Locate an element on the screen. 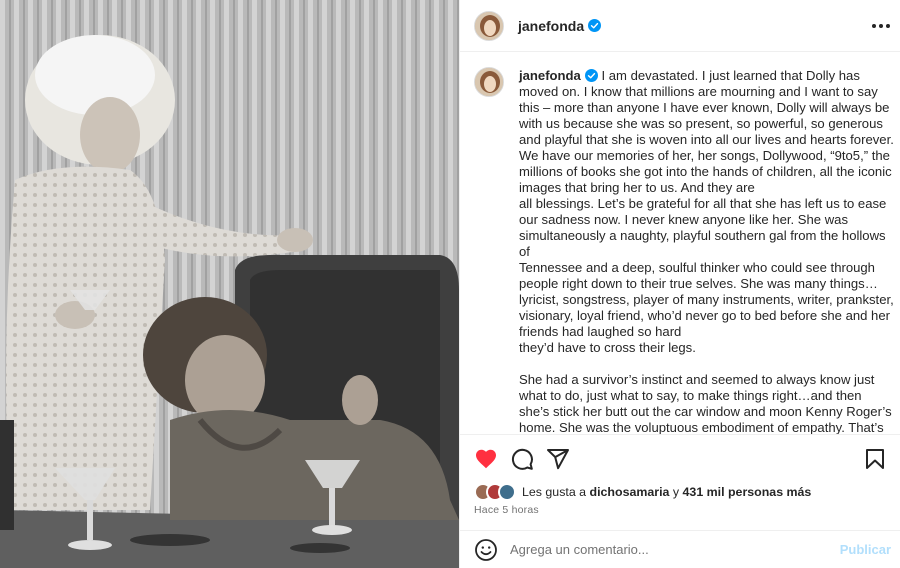  header-username: janefonda is located at coordinates (551, 26).